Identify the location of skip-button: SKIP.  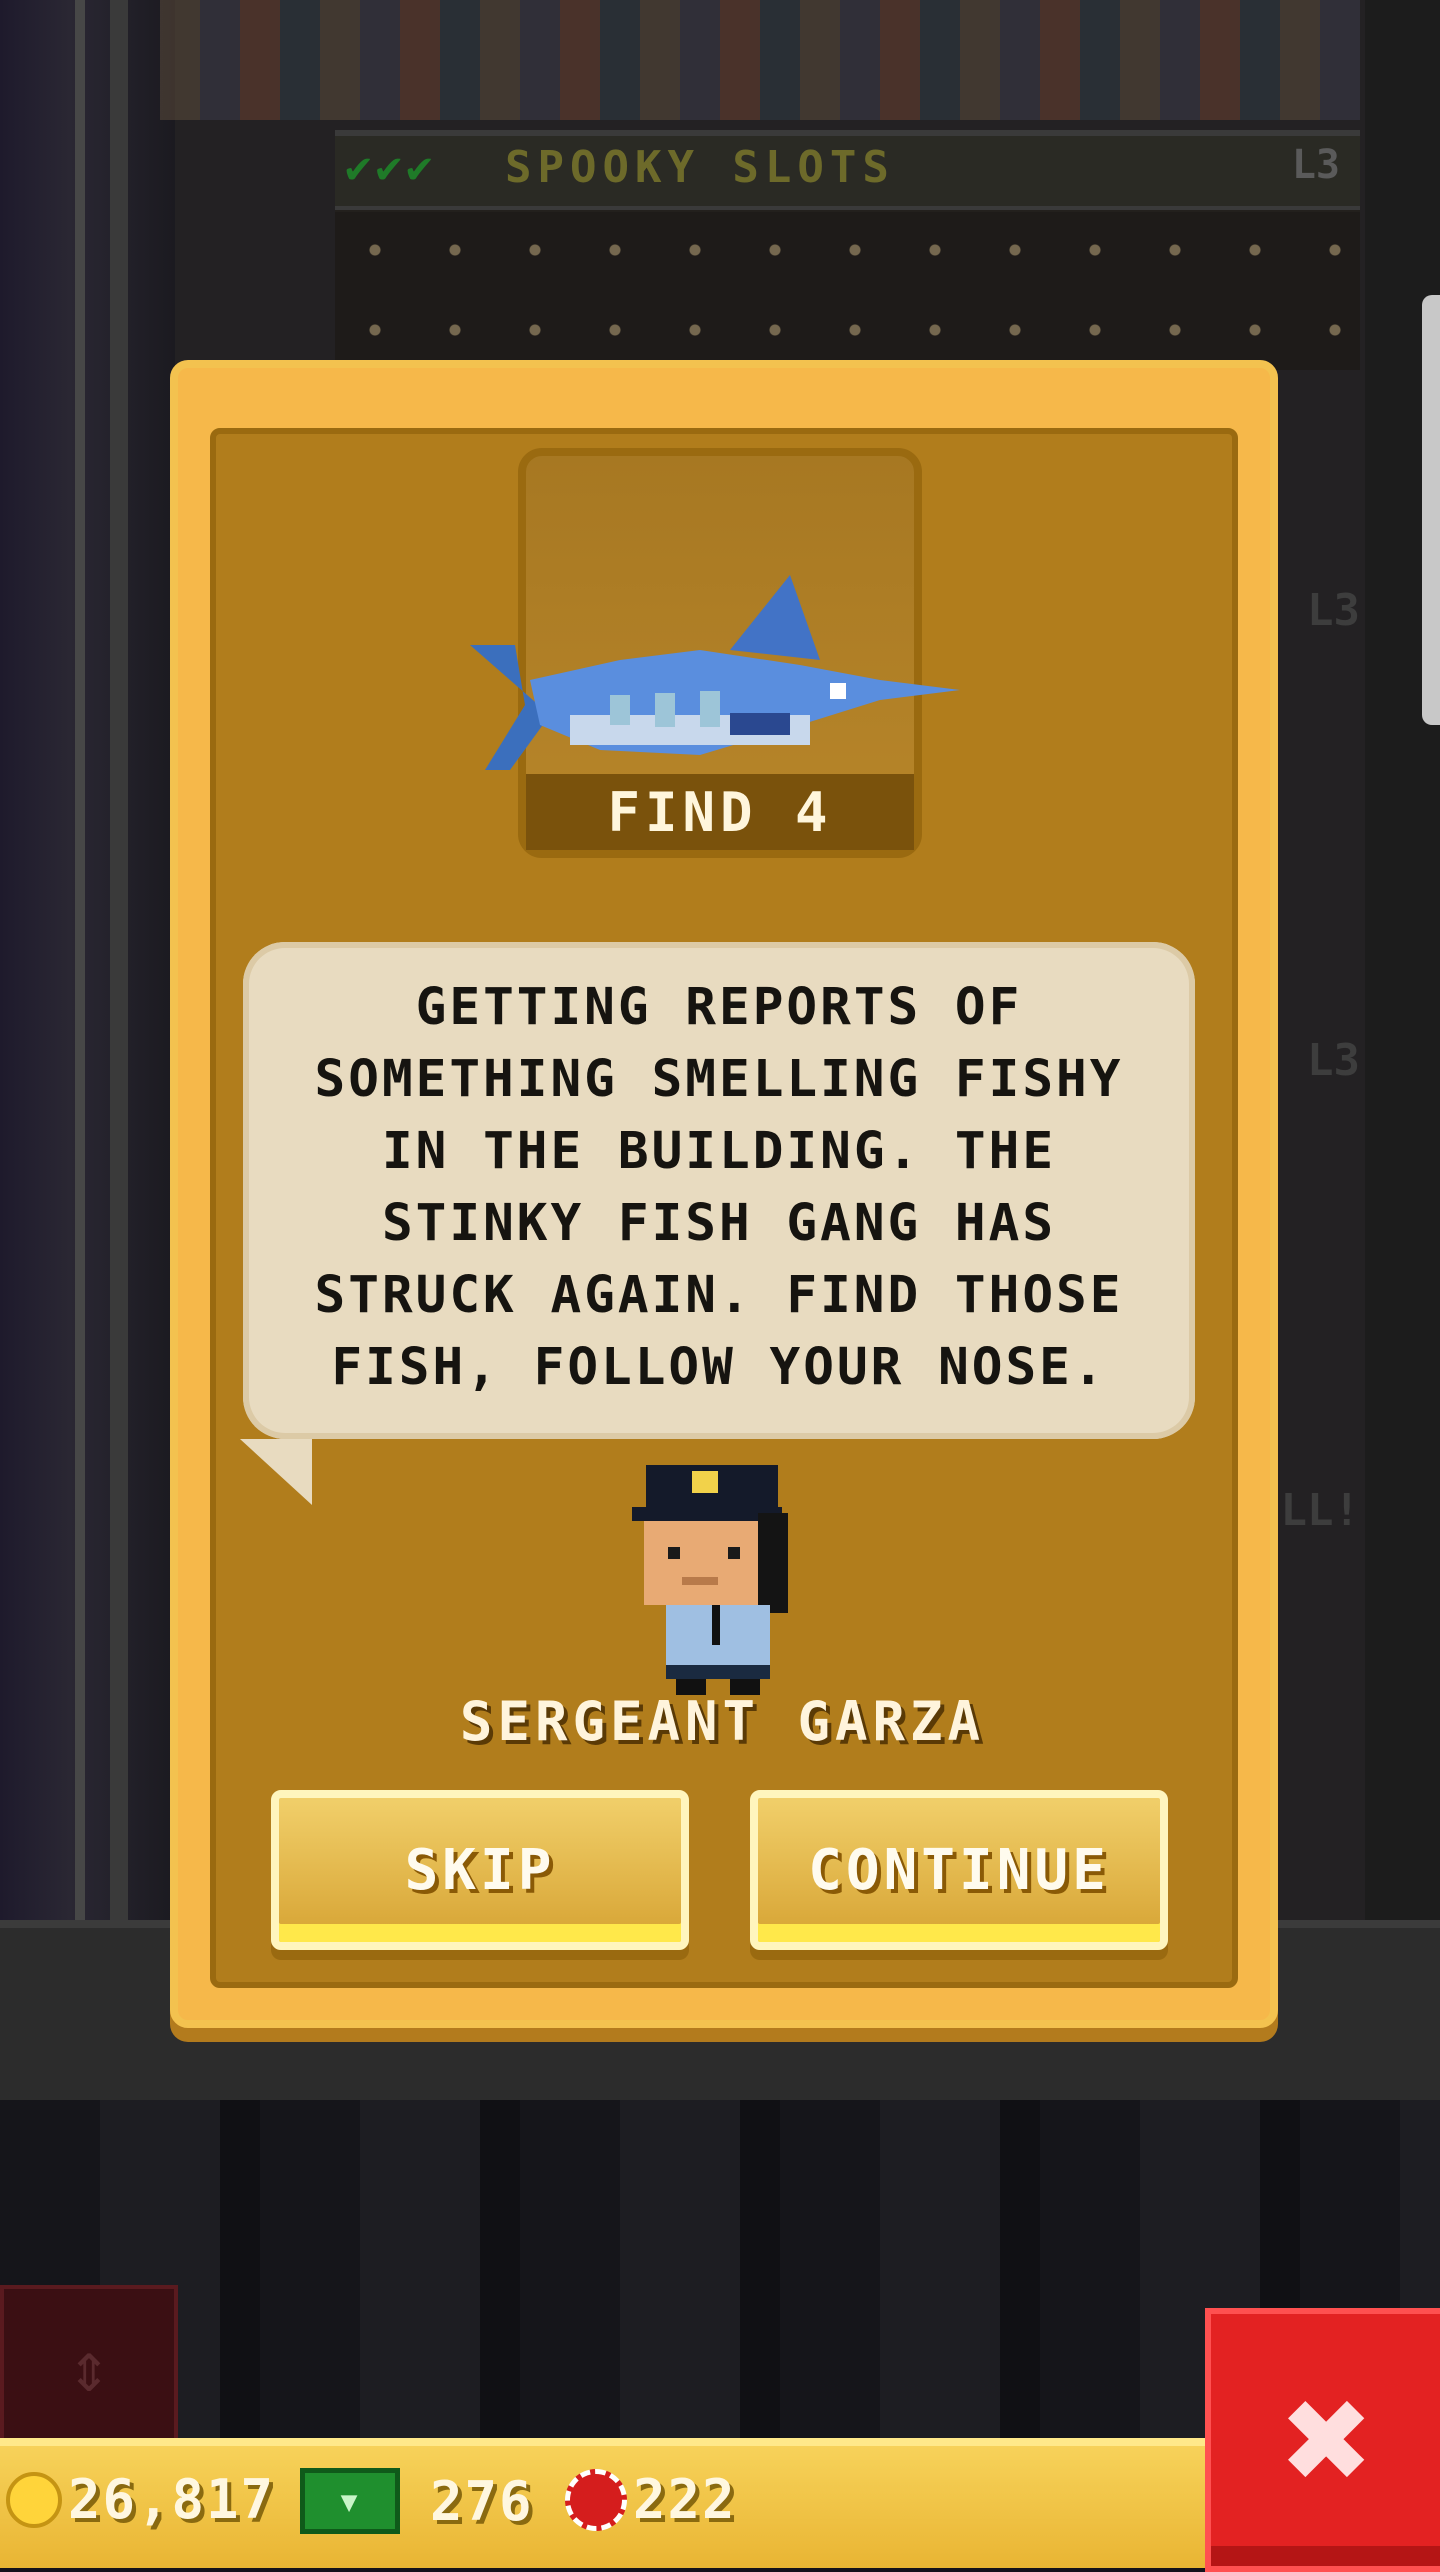
(480, 1870).